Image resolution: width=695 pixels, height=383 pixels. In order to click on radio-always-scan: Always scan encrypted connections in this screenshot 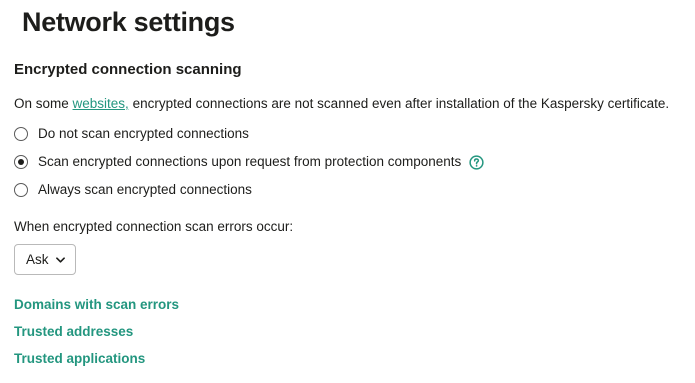, I will do `click(133, 190)`.